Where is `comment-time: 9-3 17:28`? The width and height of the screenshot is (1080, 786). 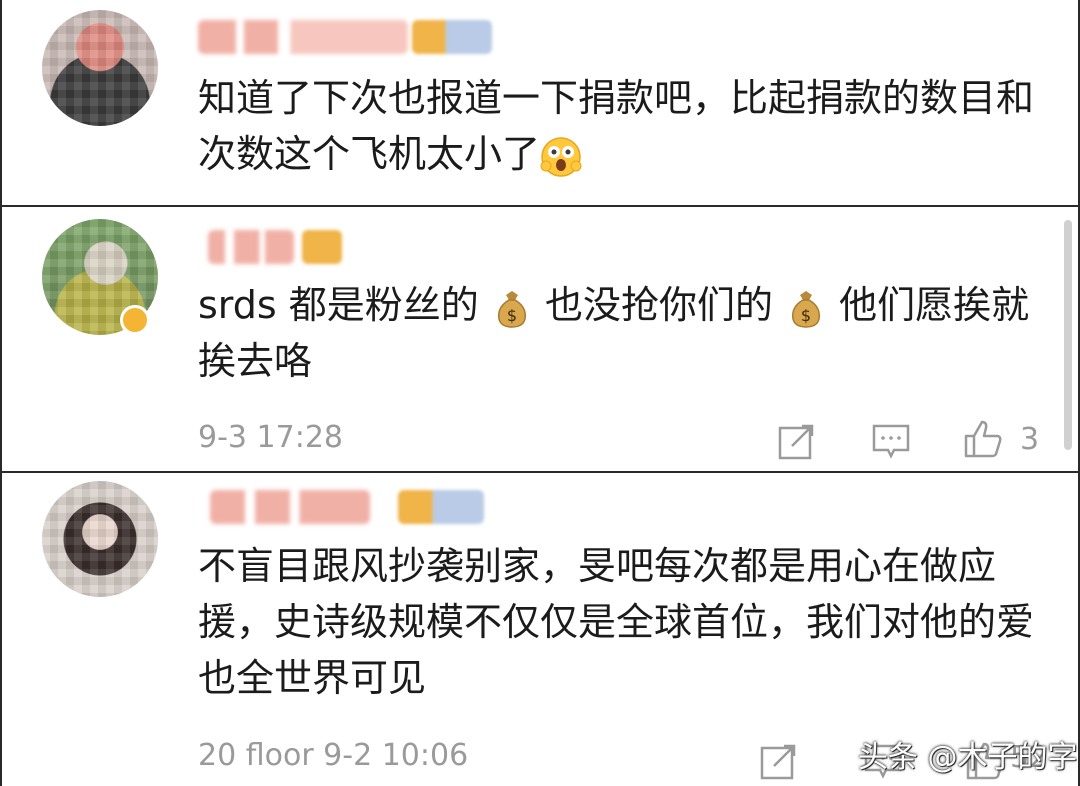
comment-time: 9-3 17:28 is located at coordinates (270, 437).